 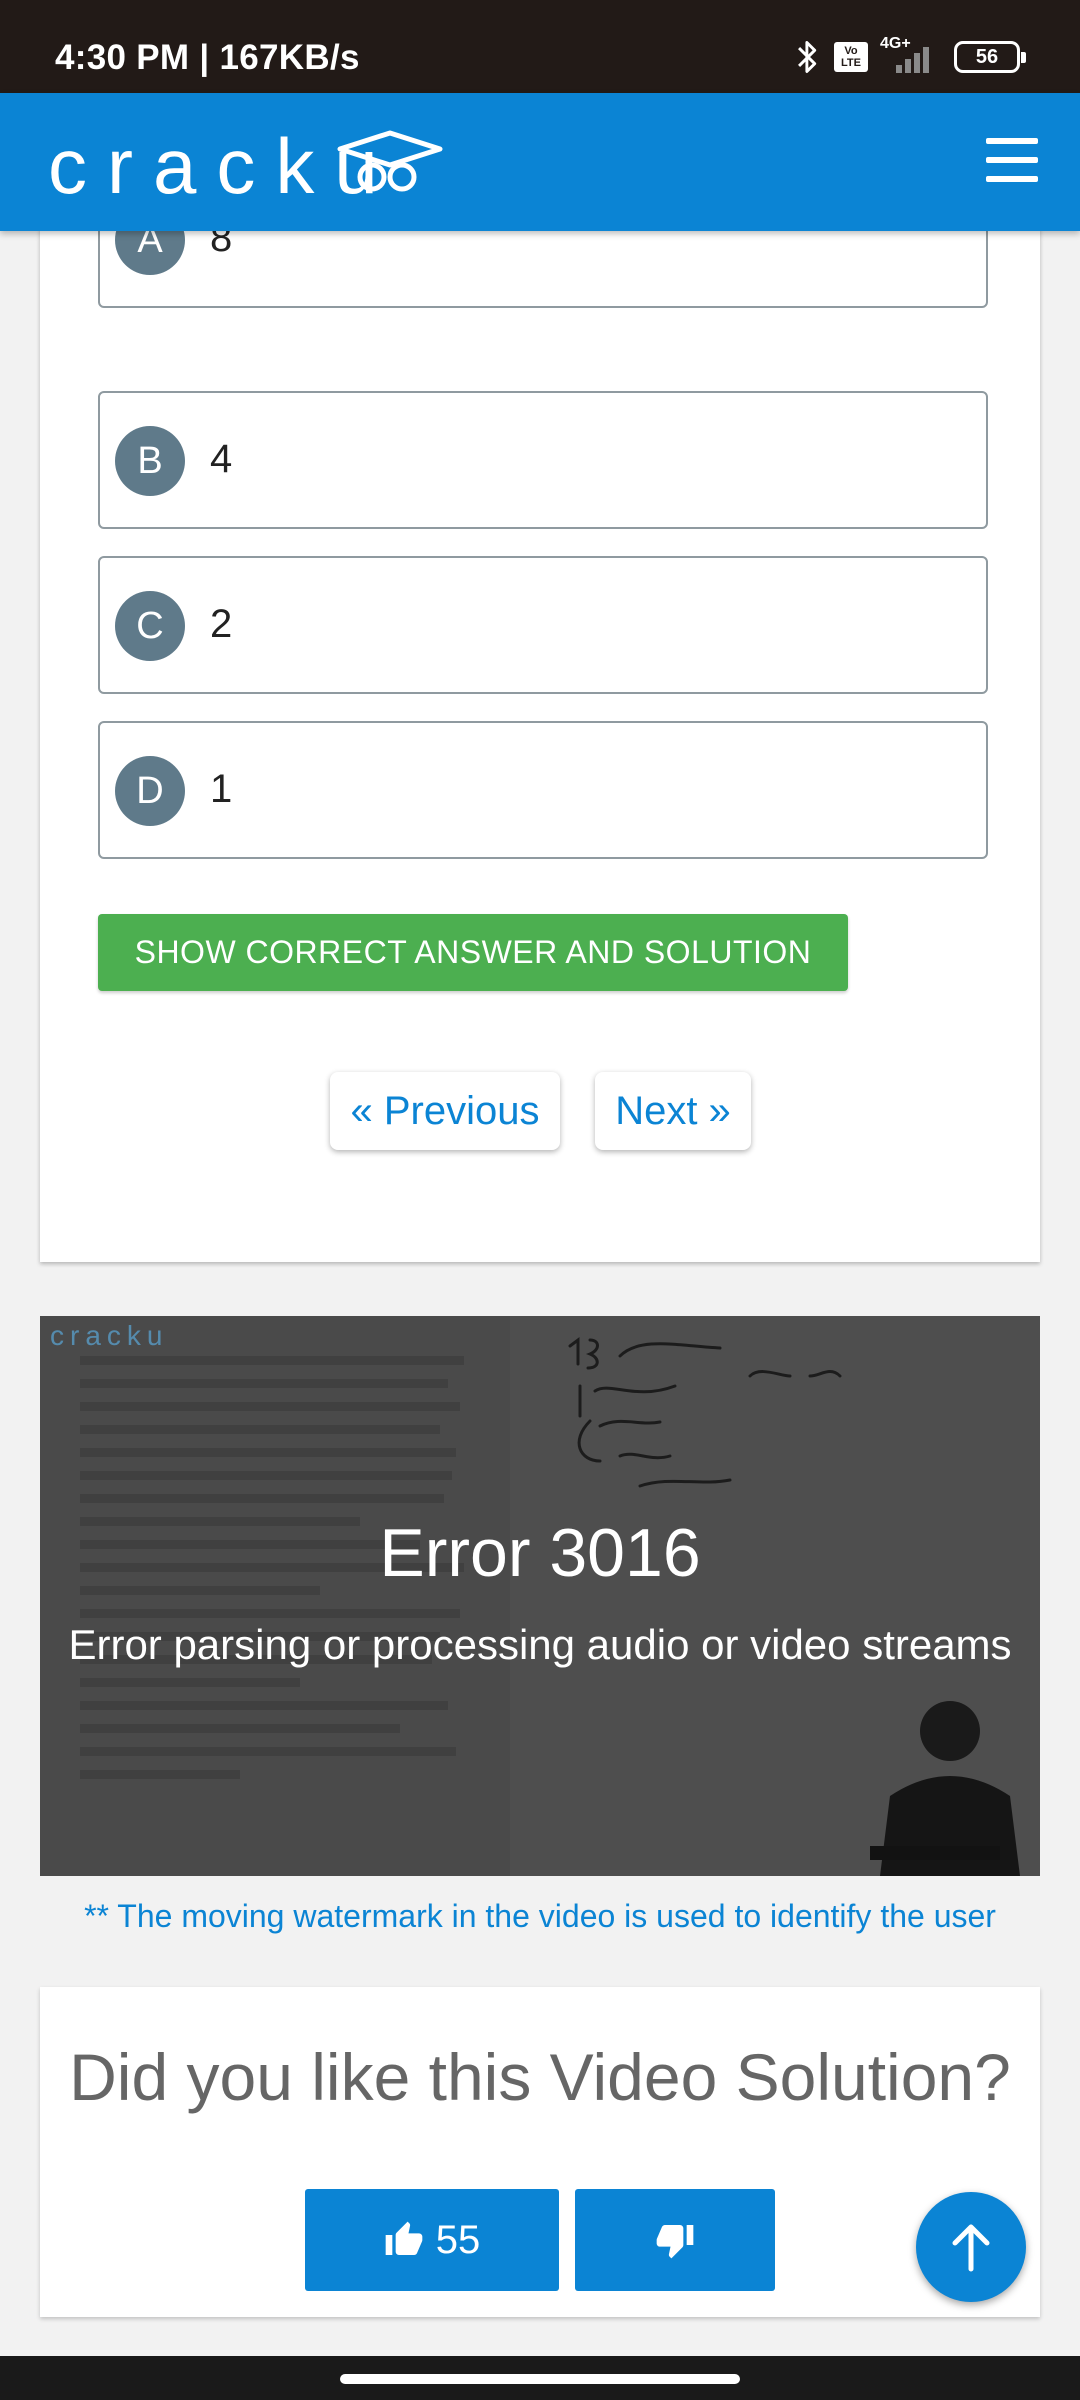 I want to click on show-solution-button: SHOW CORRECT ANSWER AND SOLUTION, so click(x=473, y=952).